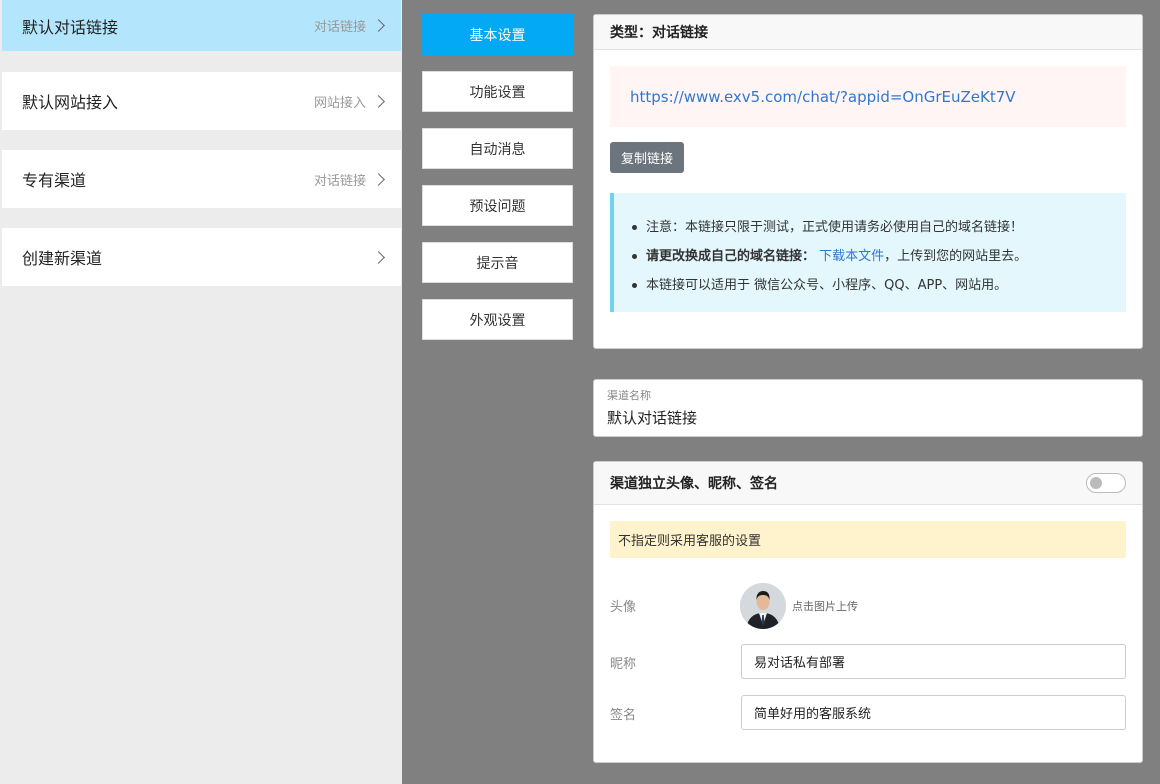  What do you see at coordinates (201, 101) in the screenshot?
I see `channel-item-default-website: 默认网站接入 网站接入` at bounding box center [201, 101].